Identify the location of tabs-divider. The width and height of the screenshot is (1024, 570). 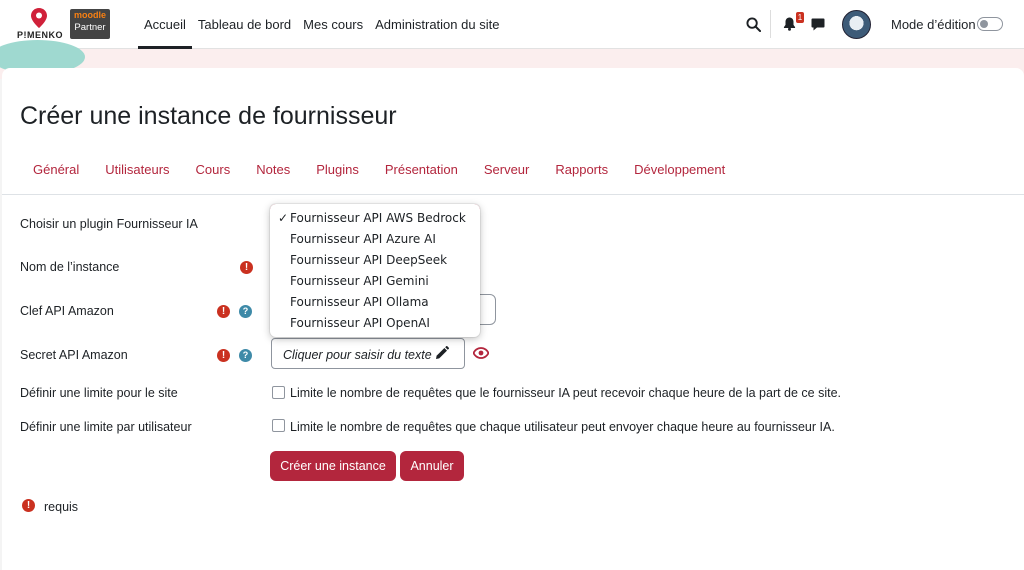
(513, 194).